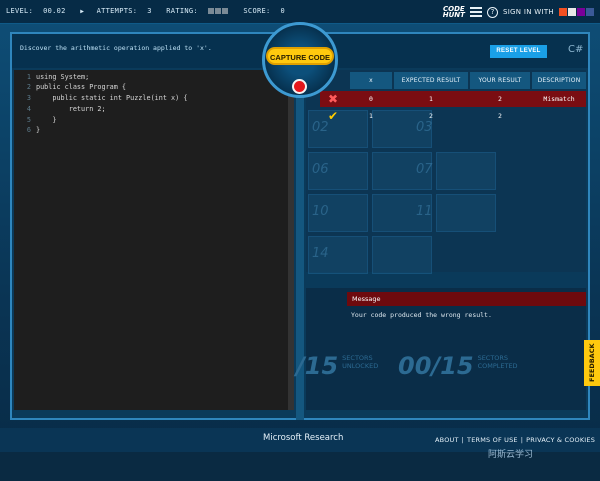 This screenshot has height=481, width=600. Describe the element at coordinates (572, 12) in the screenshot. I see `google-login-icon` at that location.